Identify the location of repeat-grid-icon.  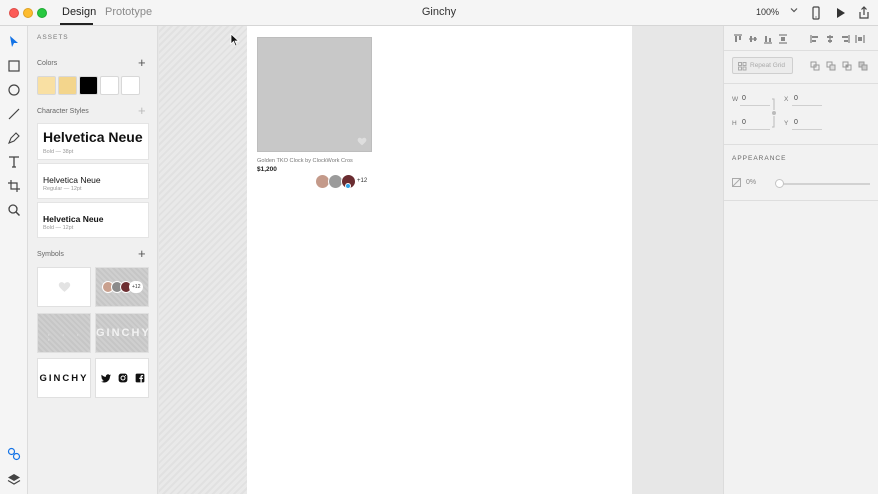
(742, 66).